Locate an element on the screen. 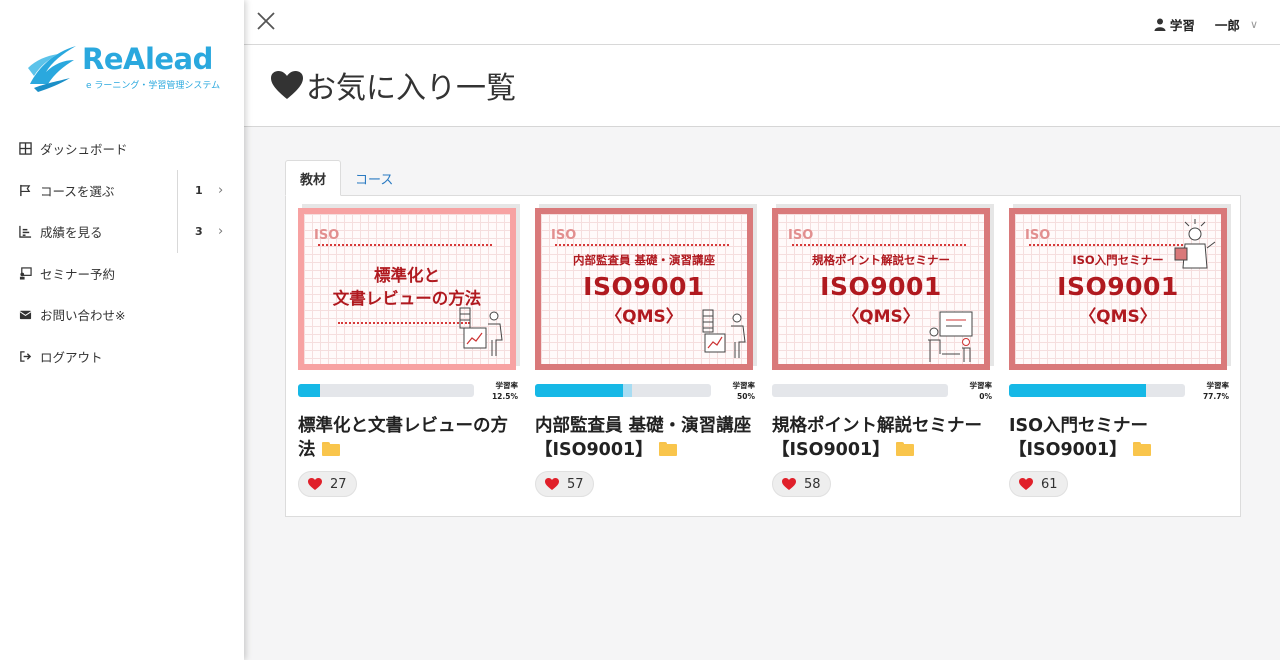 This screenshot has height=660, width=1280. thumbnail-frame: ISO 規格ポイント解説セミナー ISO9001 〈QMS〉 is located at coordinates (881, 289).